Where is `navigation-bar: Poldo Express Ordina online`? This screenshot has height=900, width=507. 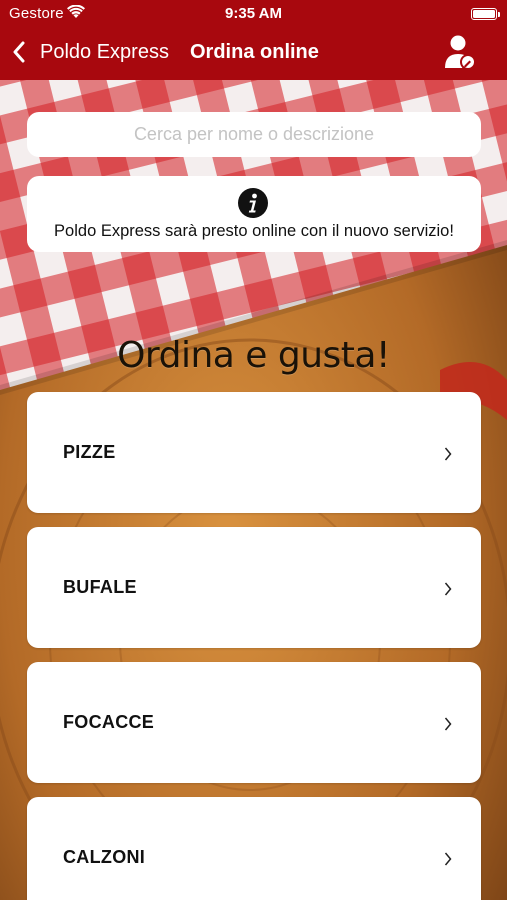 navigation-bar: Poldo Express Ordina online is located at coordinates (253, 52).